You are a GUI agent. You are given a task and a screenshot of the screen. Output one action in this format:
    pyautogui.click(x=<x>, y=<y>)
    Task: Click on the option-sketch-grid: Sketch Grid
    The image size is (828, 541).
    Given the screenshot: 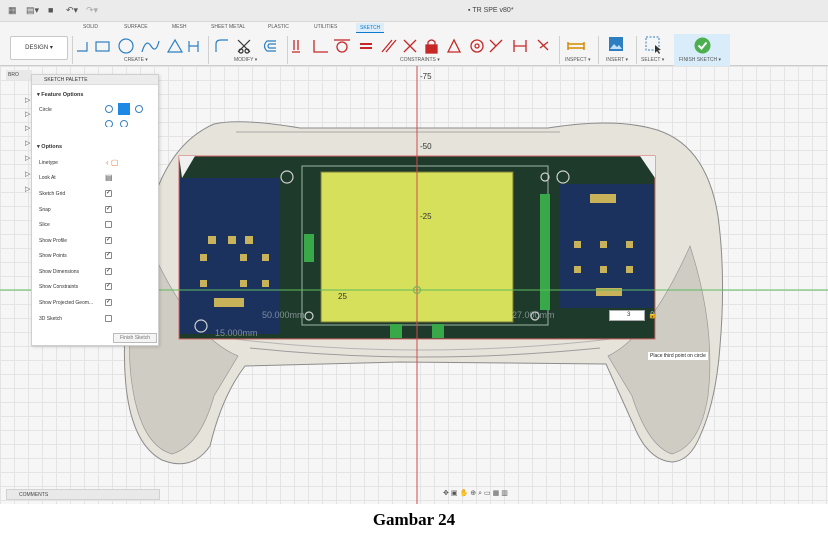 What is the action you would take?
    pyautogui.click(x=52, y=194)
    